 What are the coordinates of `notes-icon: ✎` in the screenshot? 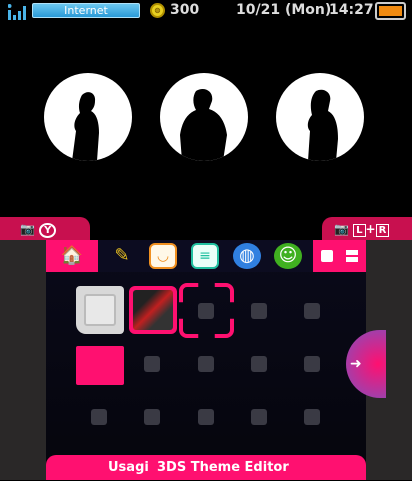 It's located at (122, 256).